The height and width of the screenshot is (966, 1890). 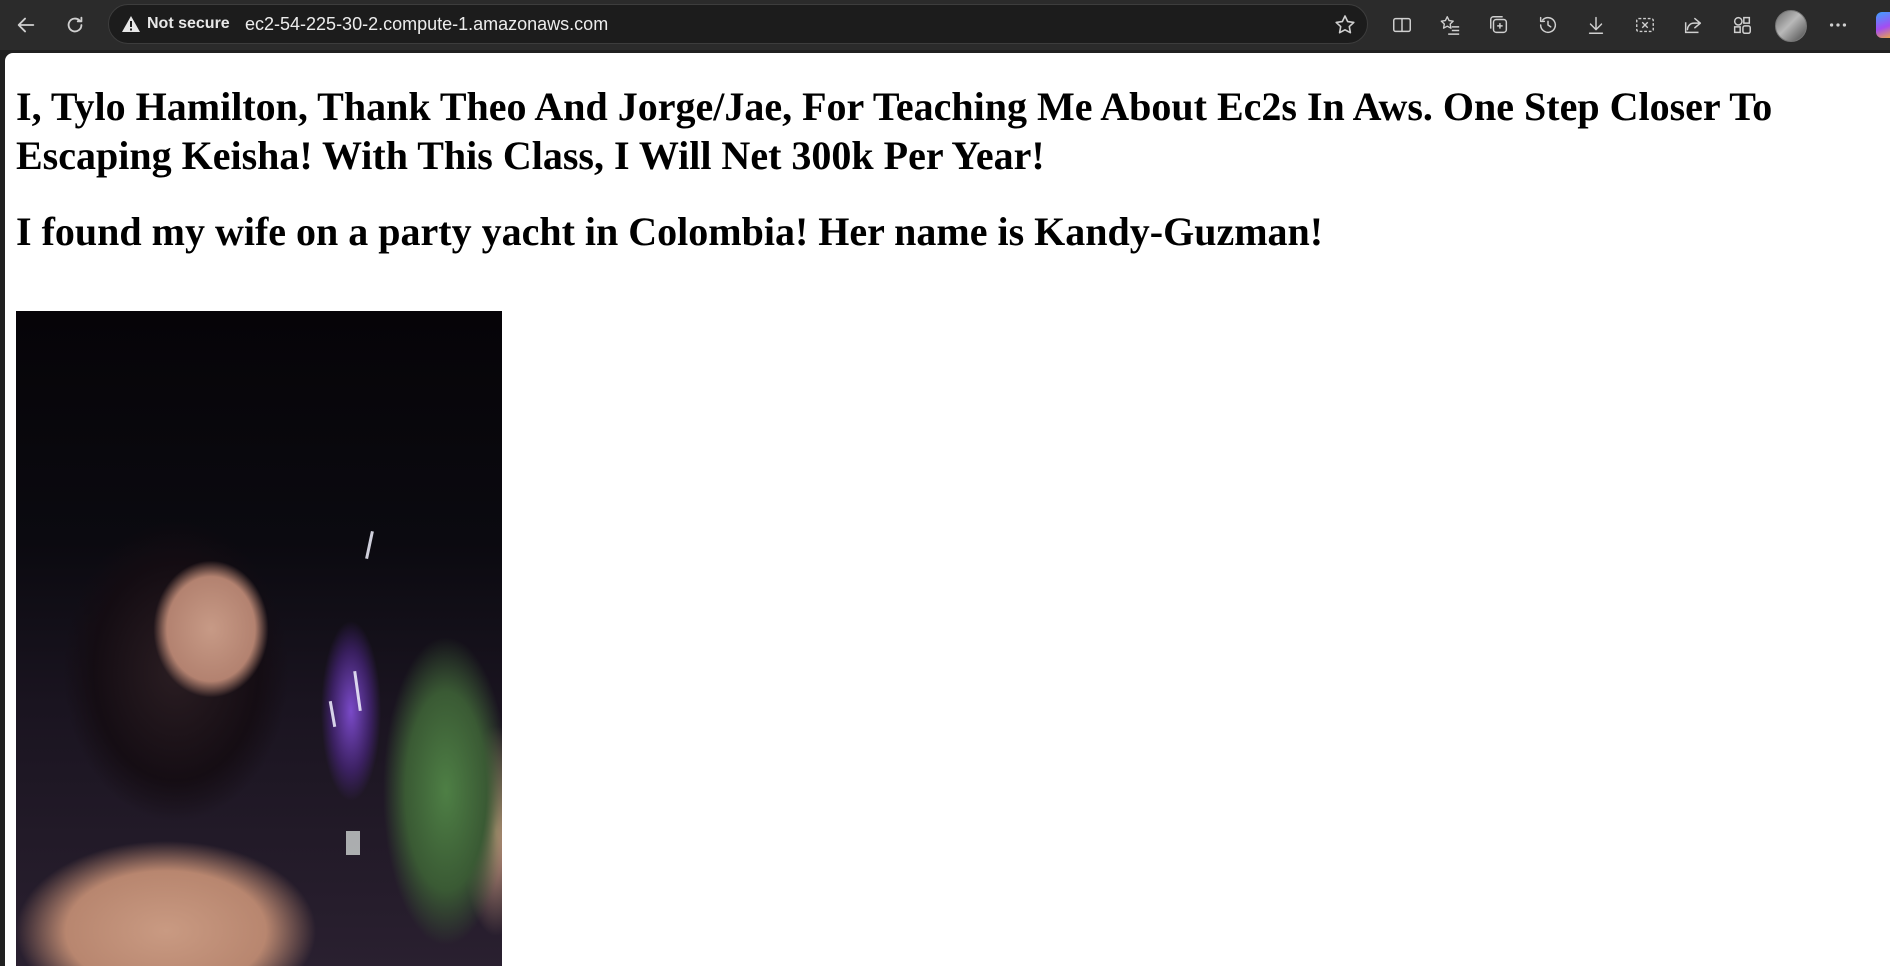 I want to click on history-icon, so click(x=1548, y=25).